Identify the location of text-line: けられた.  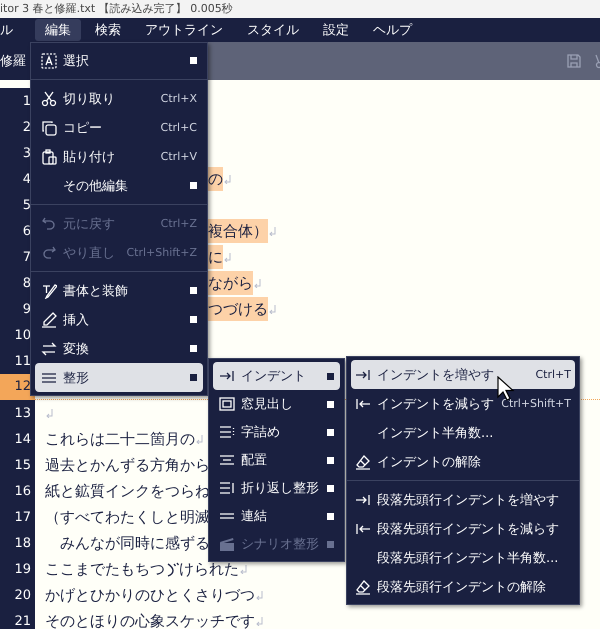
(209, 569).